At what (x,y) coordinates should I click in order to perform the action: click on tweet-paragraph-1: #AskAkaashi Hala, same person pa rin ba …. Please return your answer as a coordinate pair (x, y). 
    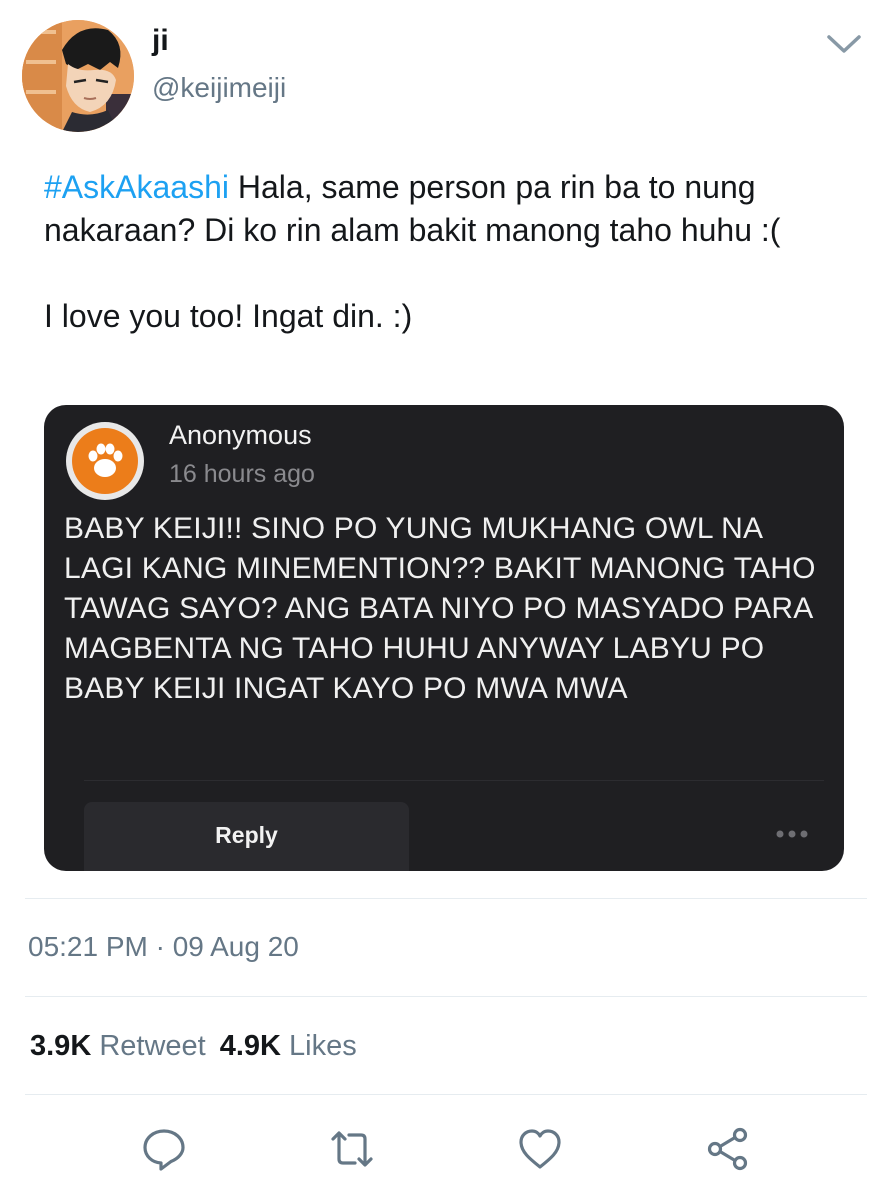
    Looking at the image, I should click on (444, 209).